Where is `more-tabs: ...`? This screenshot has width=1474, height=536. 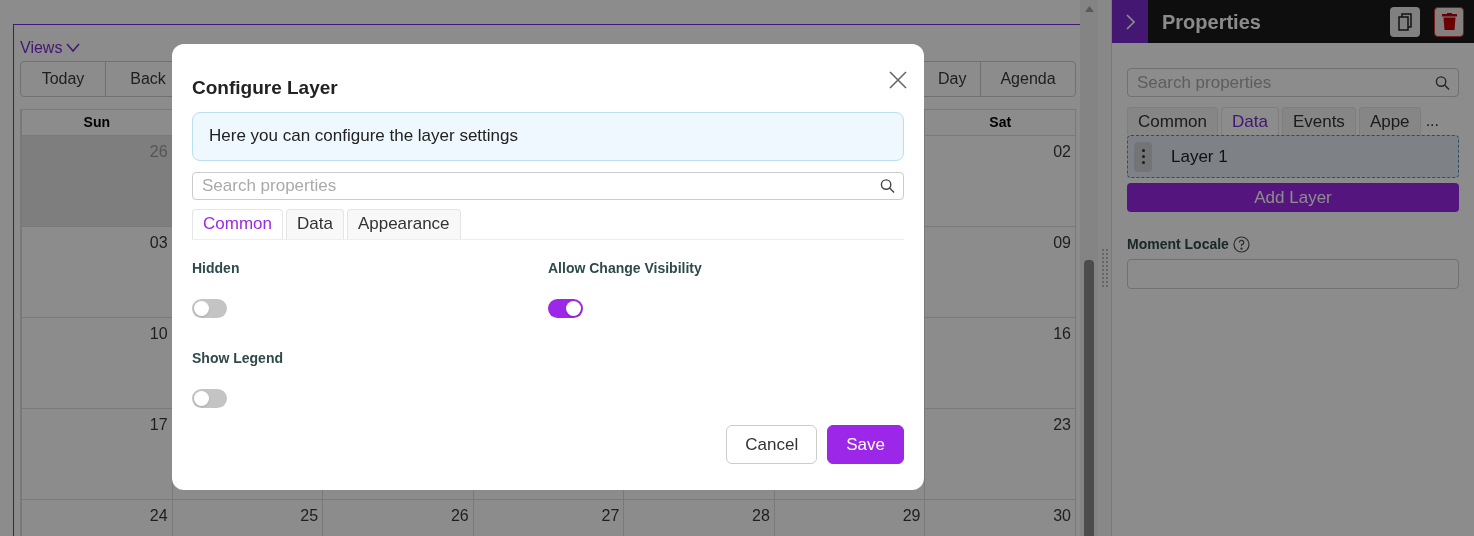 more-tabs: ... is located at coordinates (1432, 121).